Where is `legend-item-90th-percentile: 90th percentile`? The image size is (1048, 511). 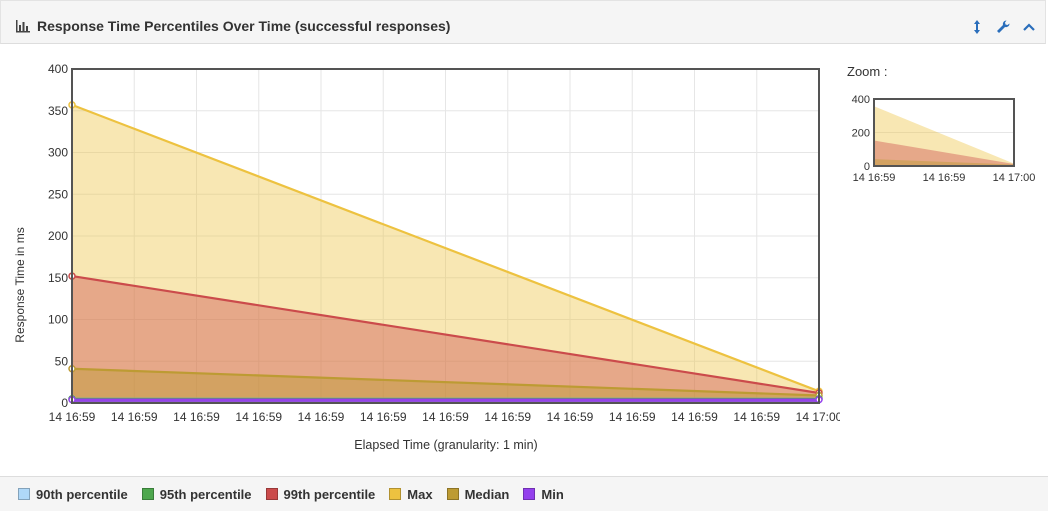
legend-item-90th-percentile: 90th percentile is located at coordinates (73, 494).